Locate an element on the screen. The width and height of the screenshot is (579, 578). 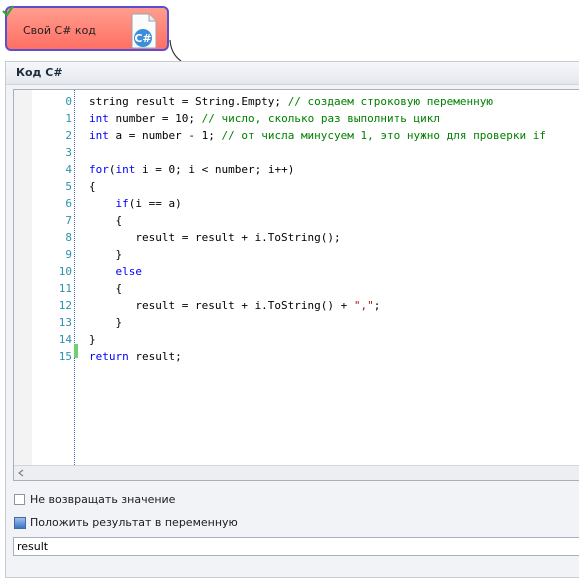
put-result-label: Положить результат в переменную is located at coordinates (134, 522).